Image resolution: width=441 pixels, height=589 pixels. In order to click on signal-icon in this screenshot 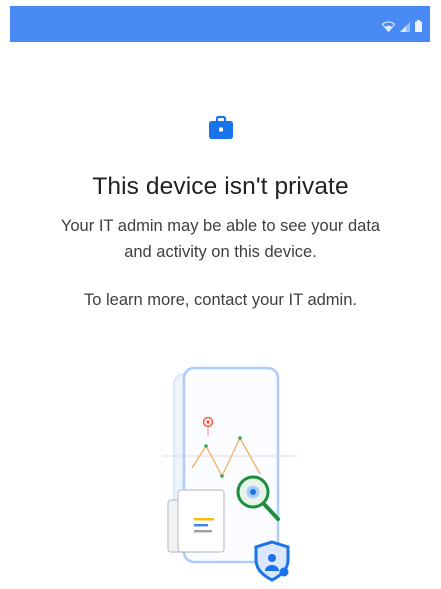, I will do `click(405, 27)`.